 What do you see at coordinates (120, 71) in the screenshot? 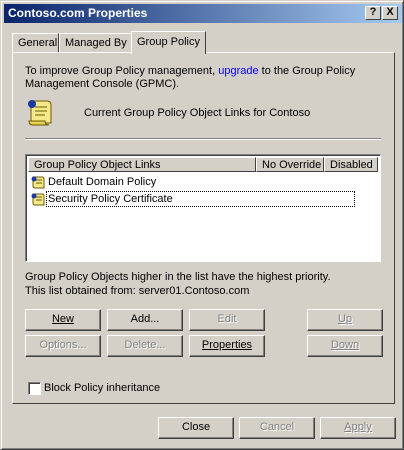
I see `intro-text-before: To improve Group Policy management,` at bounding box center [120, 71].